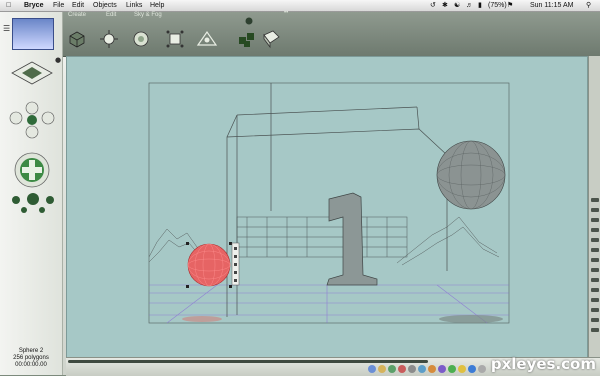 The height and width of the screenshot is (376, 600). Describe the element at coordinates (497, 5) in the screenshot. I see `battery-percent: (75%)` at that location.